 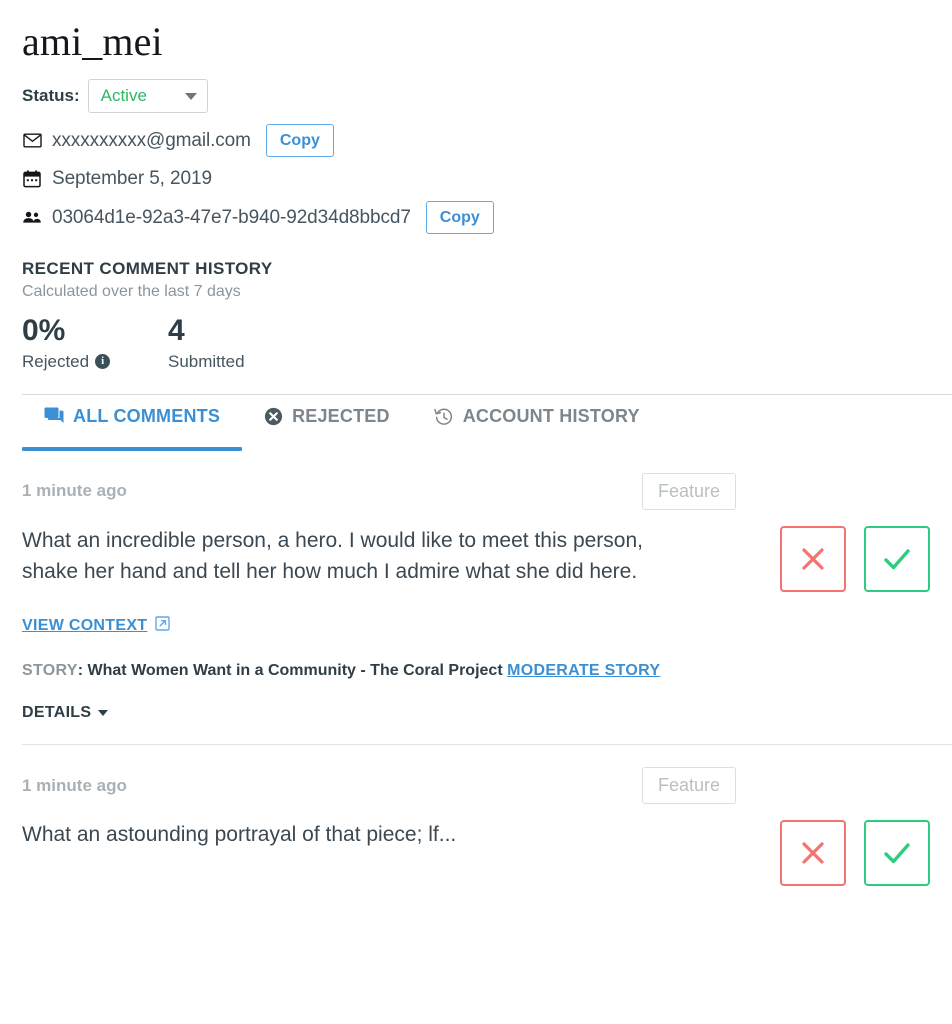 I want to click on stat-submitted: 4 Submitted, so click(x=229, y=343).